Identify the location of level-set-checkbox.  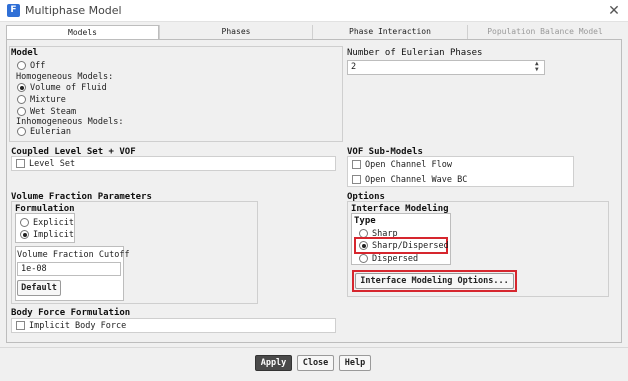
(20, 163).